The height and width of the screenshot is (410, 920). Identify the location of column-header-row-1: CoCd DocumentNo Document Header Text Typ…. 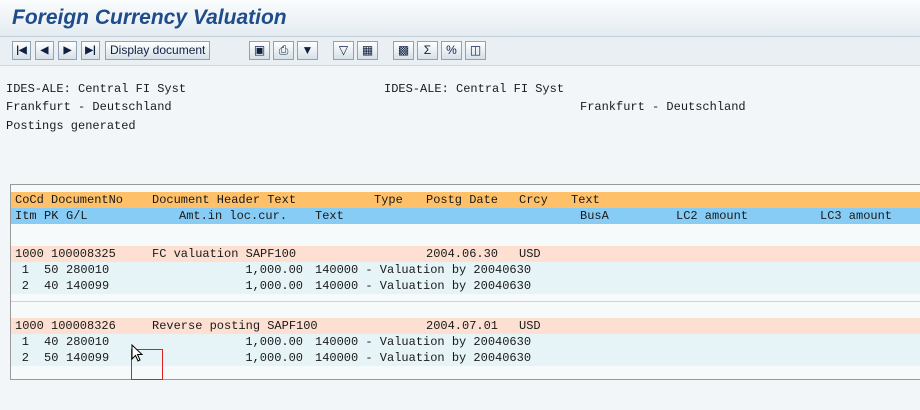
(465, 200).